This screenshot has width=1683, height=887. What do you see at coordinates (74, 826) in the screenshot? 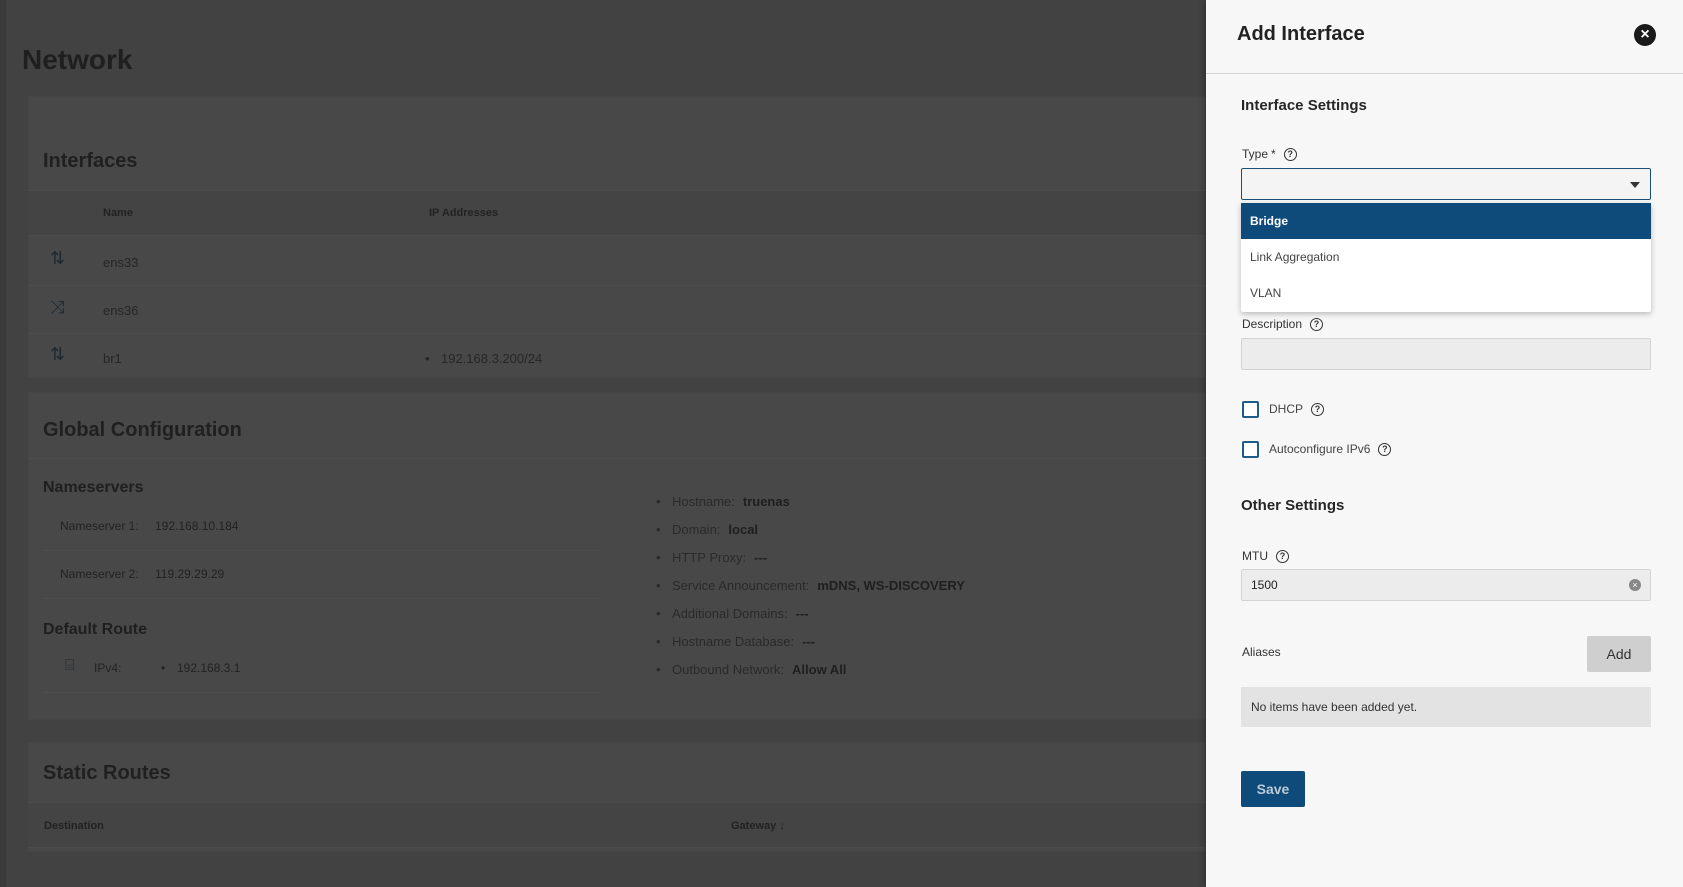
I see `column-destination: Destination` at bounding box center [74, 826].